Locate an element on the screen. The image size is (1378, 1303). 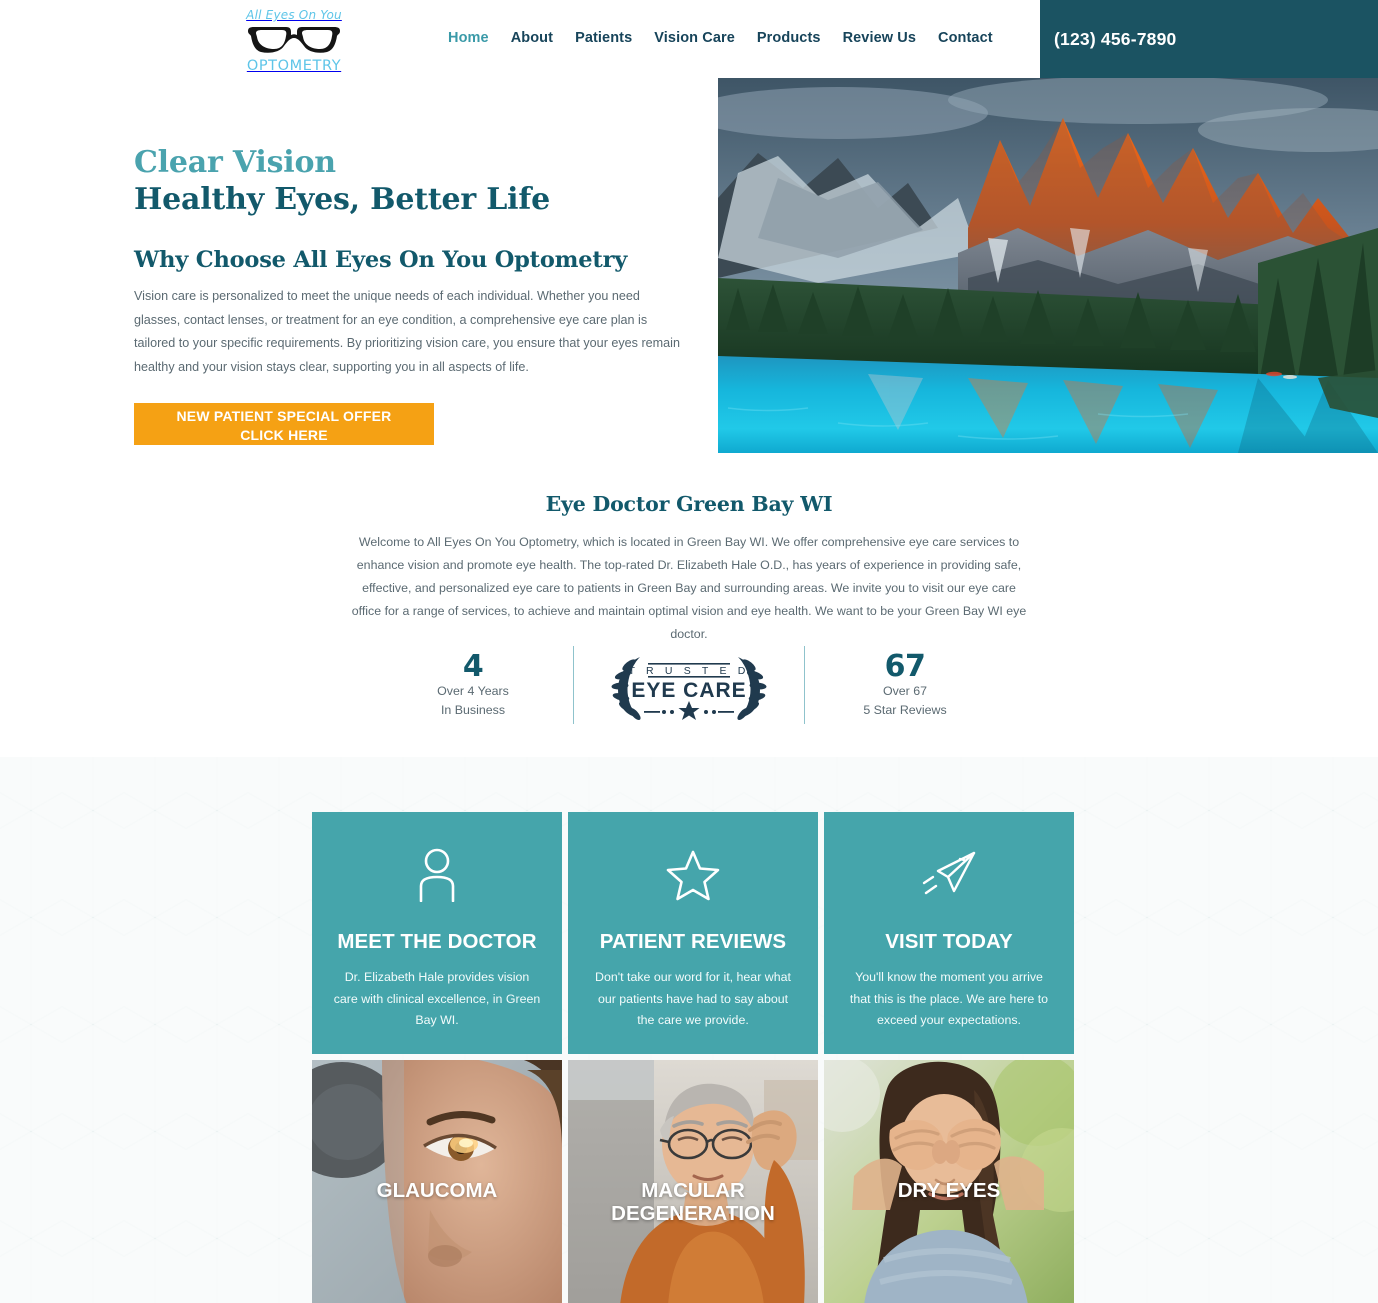
hero-eyebrow: Clear Vision is located at coordinates (235, 162).